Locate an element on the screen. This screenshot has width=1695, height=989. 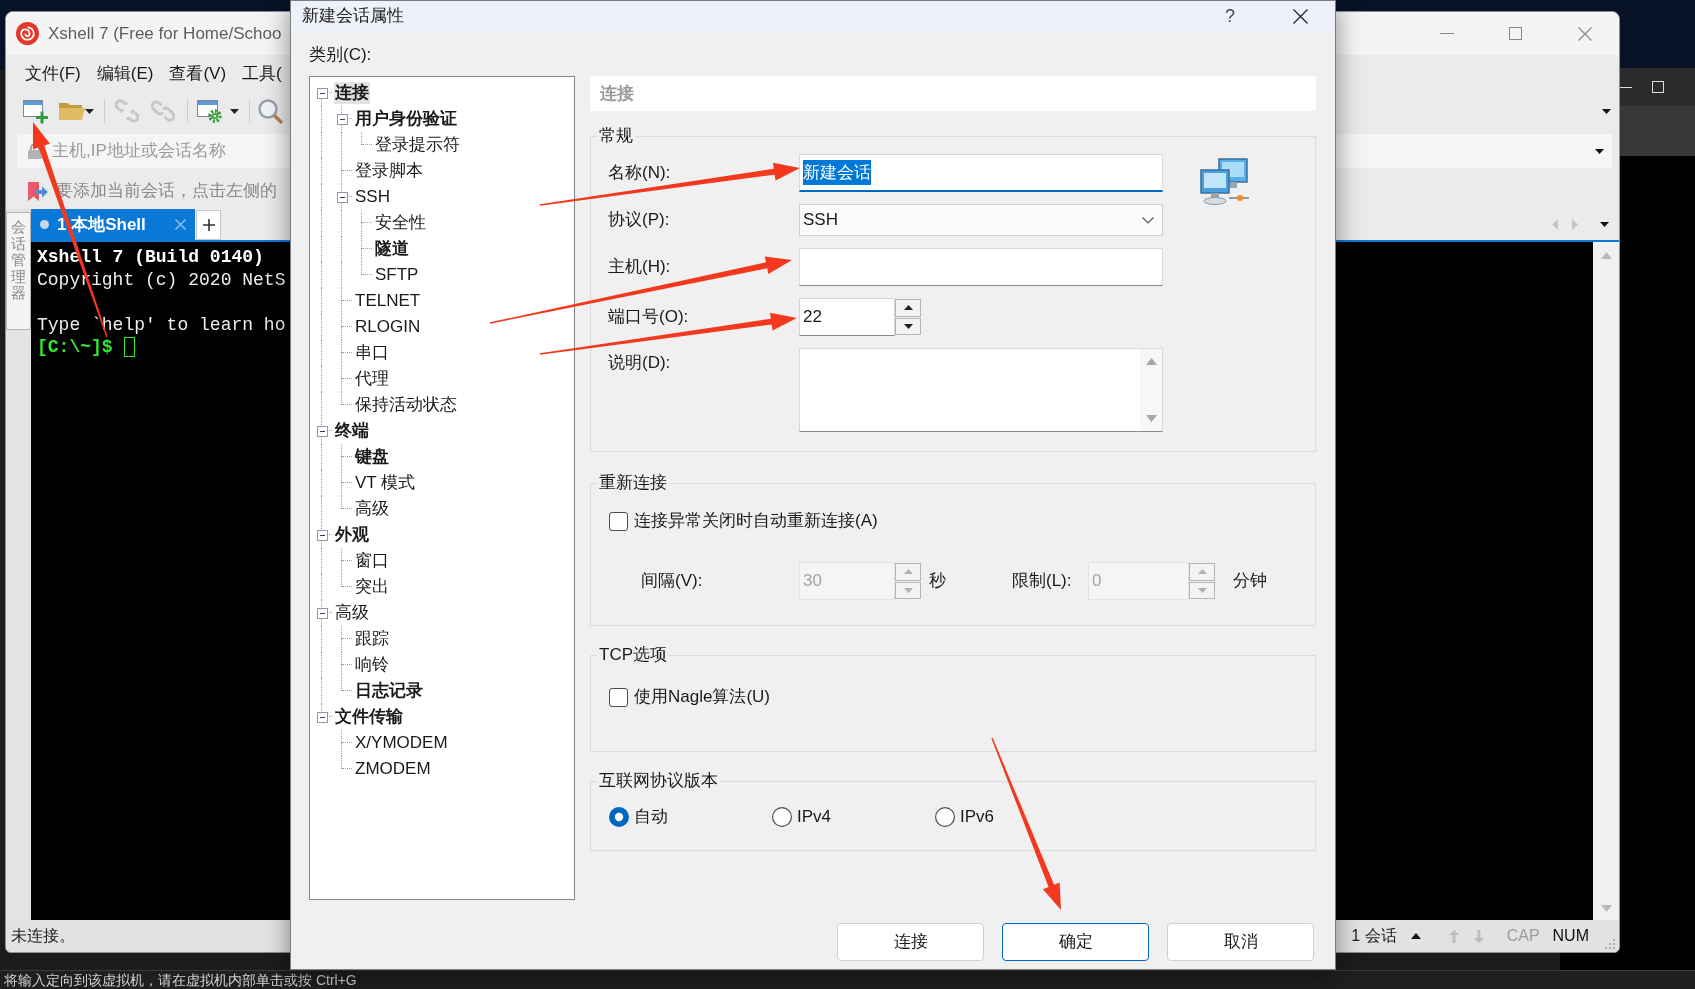
cursor-icon is located at coordinates (129, 347).